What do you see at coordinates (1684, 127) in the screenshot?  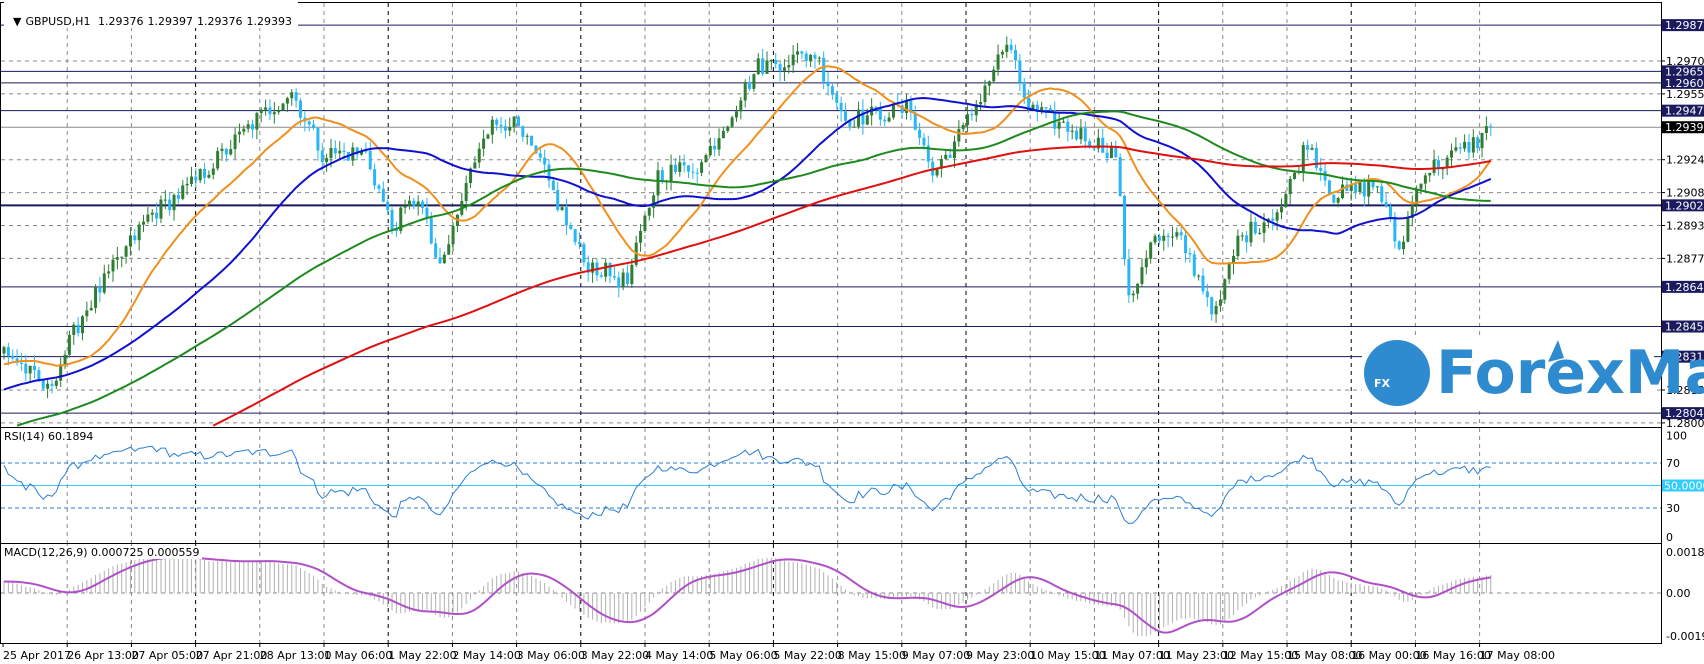 I see `current-price-label: 1.29393` at bounding box center [1684, 127].